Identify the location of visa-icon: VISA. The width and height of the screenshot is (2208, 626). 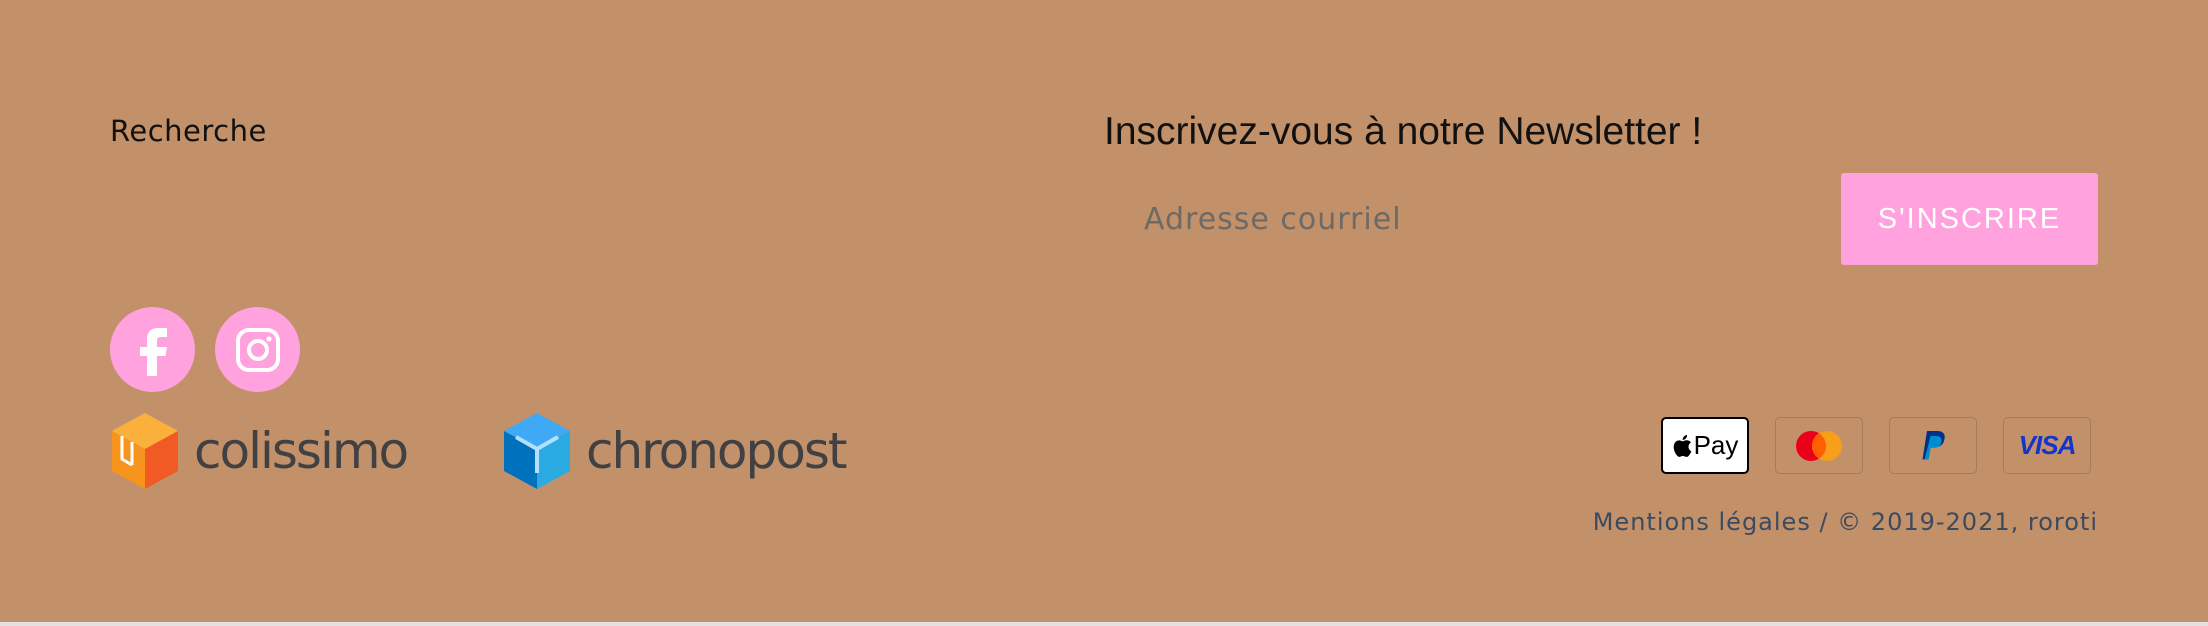
(2047, 445).